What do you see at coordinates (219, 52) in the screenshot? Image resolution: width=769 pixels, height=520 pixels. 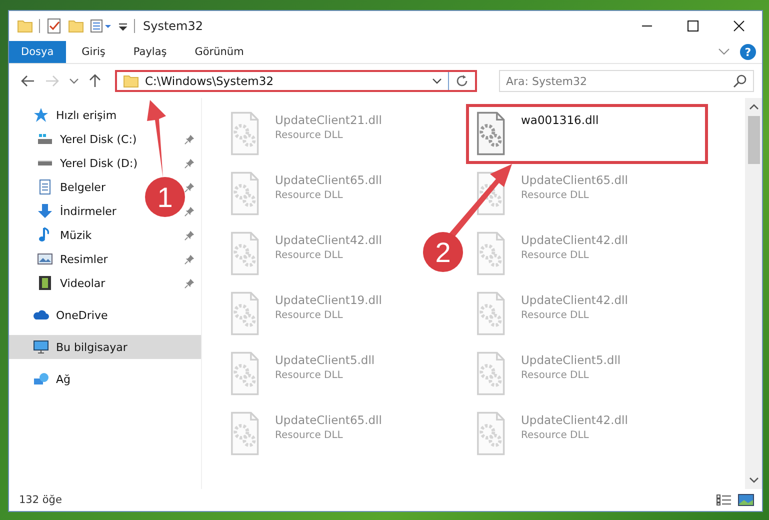 I see `ribbon-tab: Görünüm` at bounding box center [219, 52].